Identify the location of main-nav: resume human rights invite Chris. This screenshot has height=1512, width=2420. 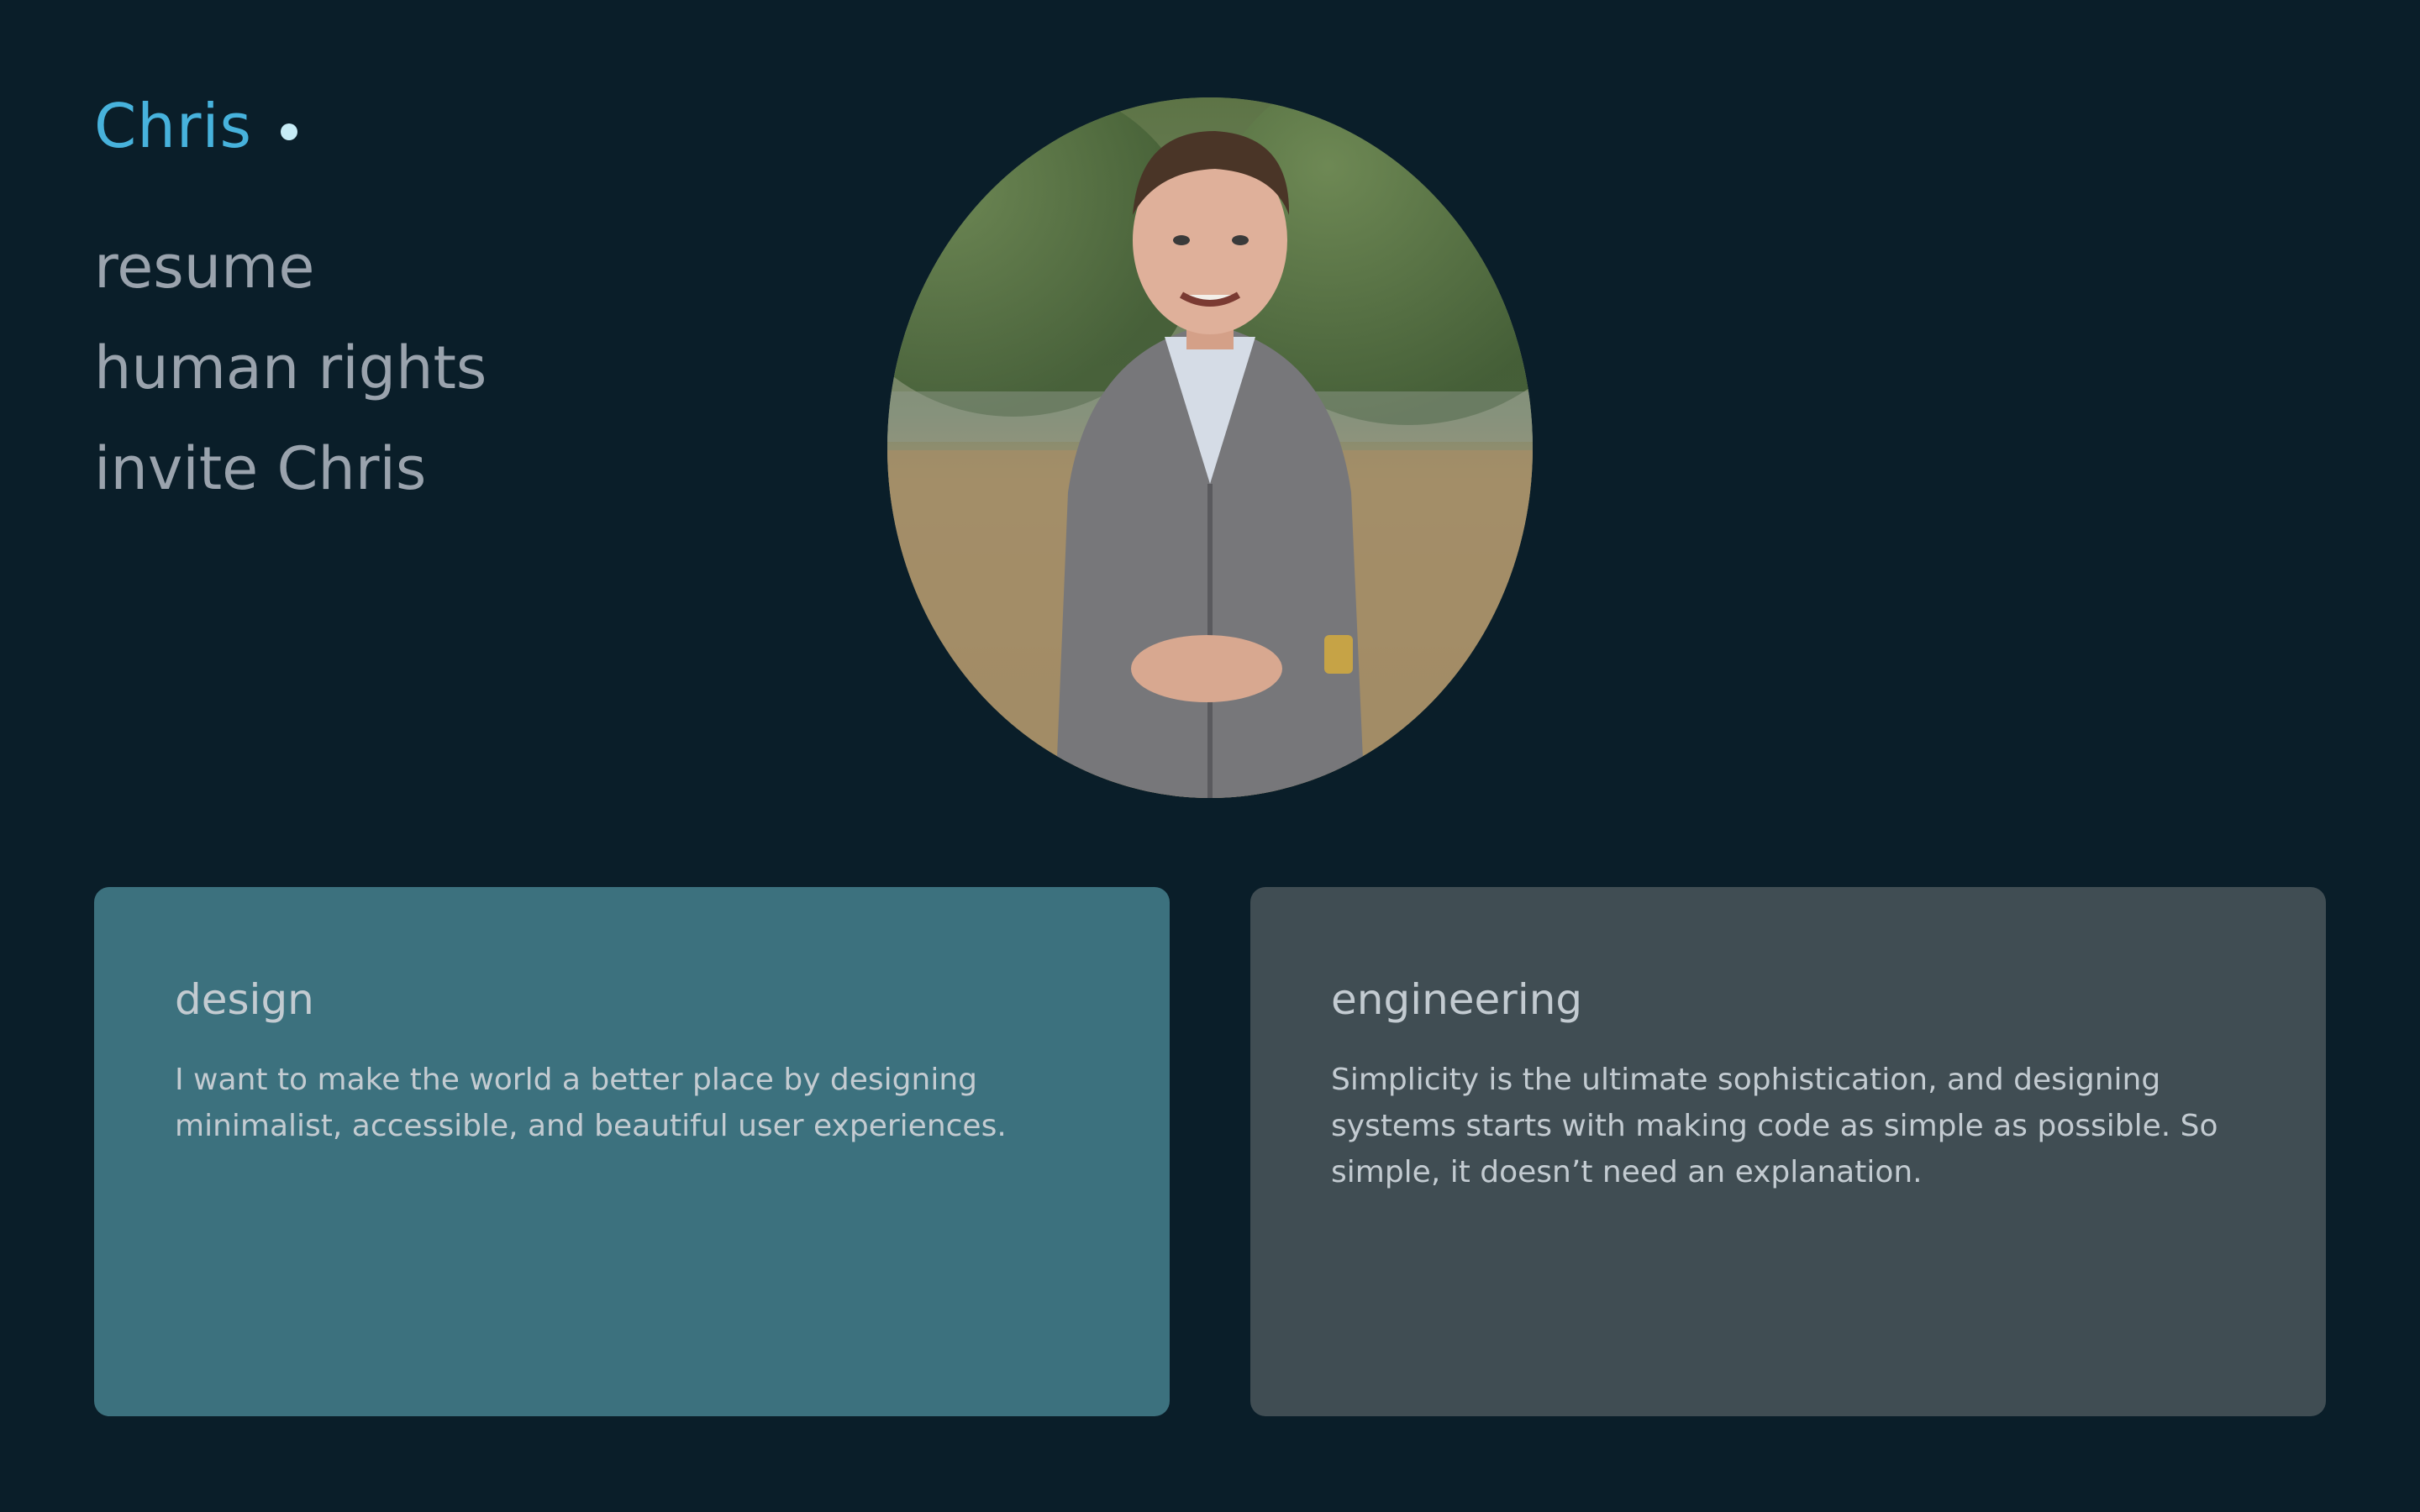
(291, 368).